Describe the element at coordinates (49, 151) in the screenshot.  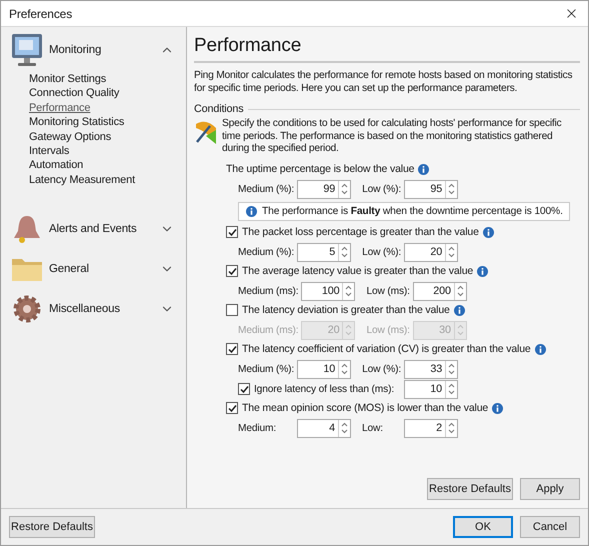
I see `sidebar-item: Intervals` at that location.